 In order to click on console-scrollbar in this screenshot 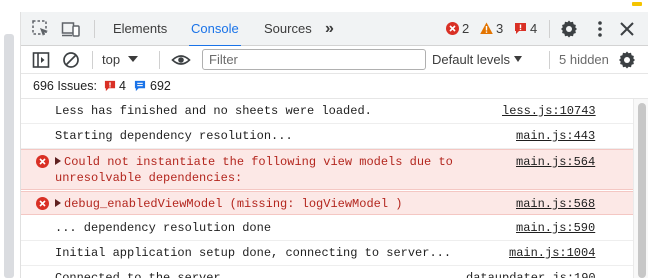, I will do `click(640, 188)`.